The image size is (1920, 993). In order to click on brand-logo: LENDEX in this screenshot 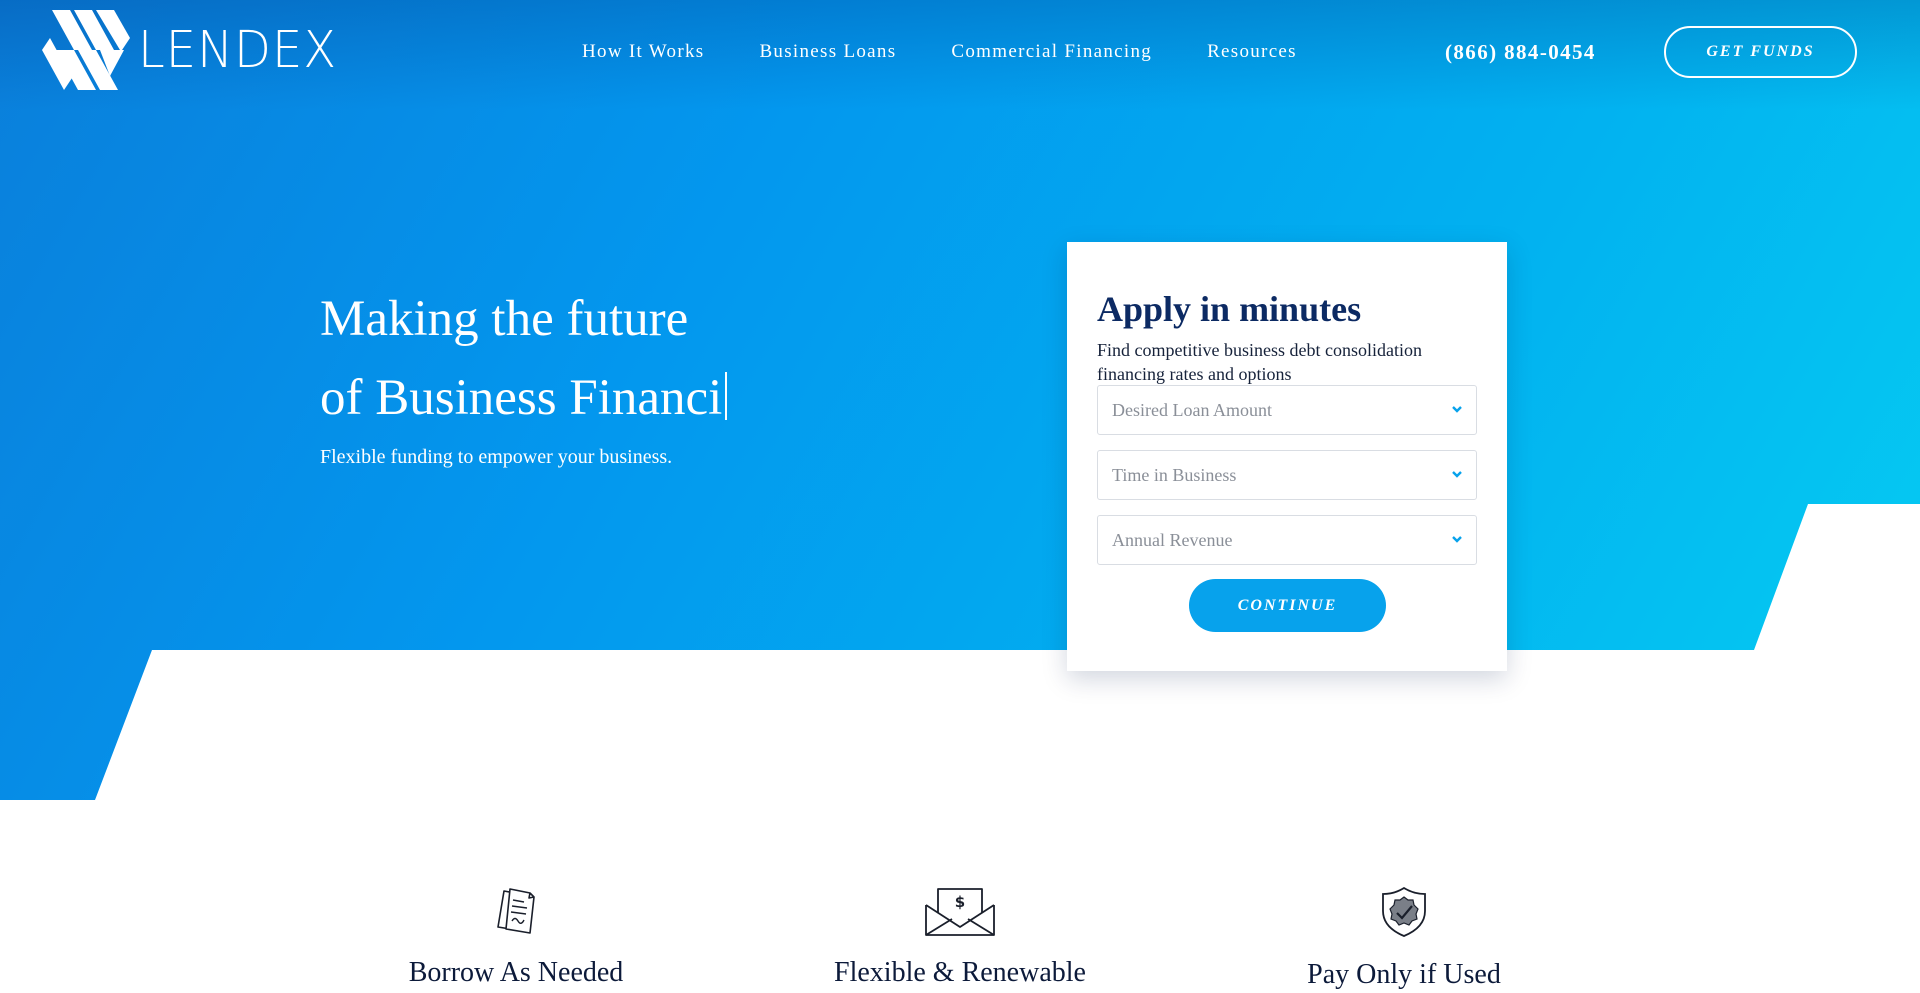, I will do `click(188, 50)`.